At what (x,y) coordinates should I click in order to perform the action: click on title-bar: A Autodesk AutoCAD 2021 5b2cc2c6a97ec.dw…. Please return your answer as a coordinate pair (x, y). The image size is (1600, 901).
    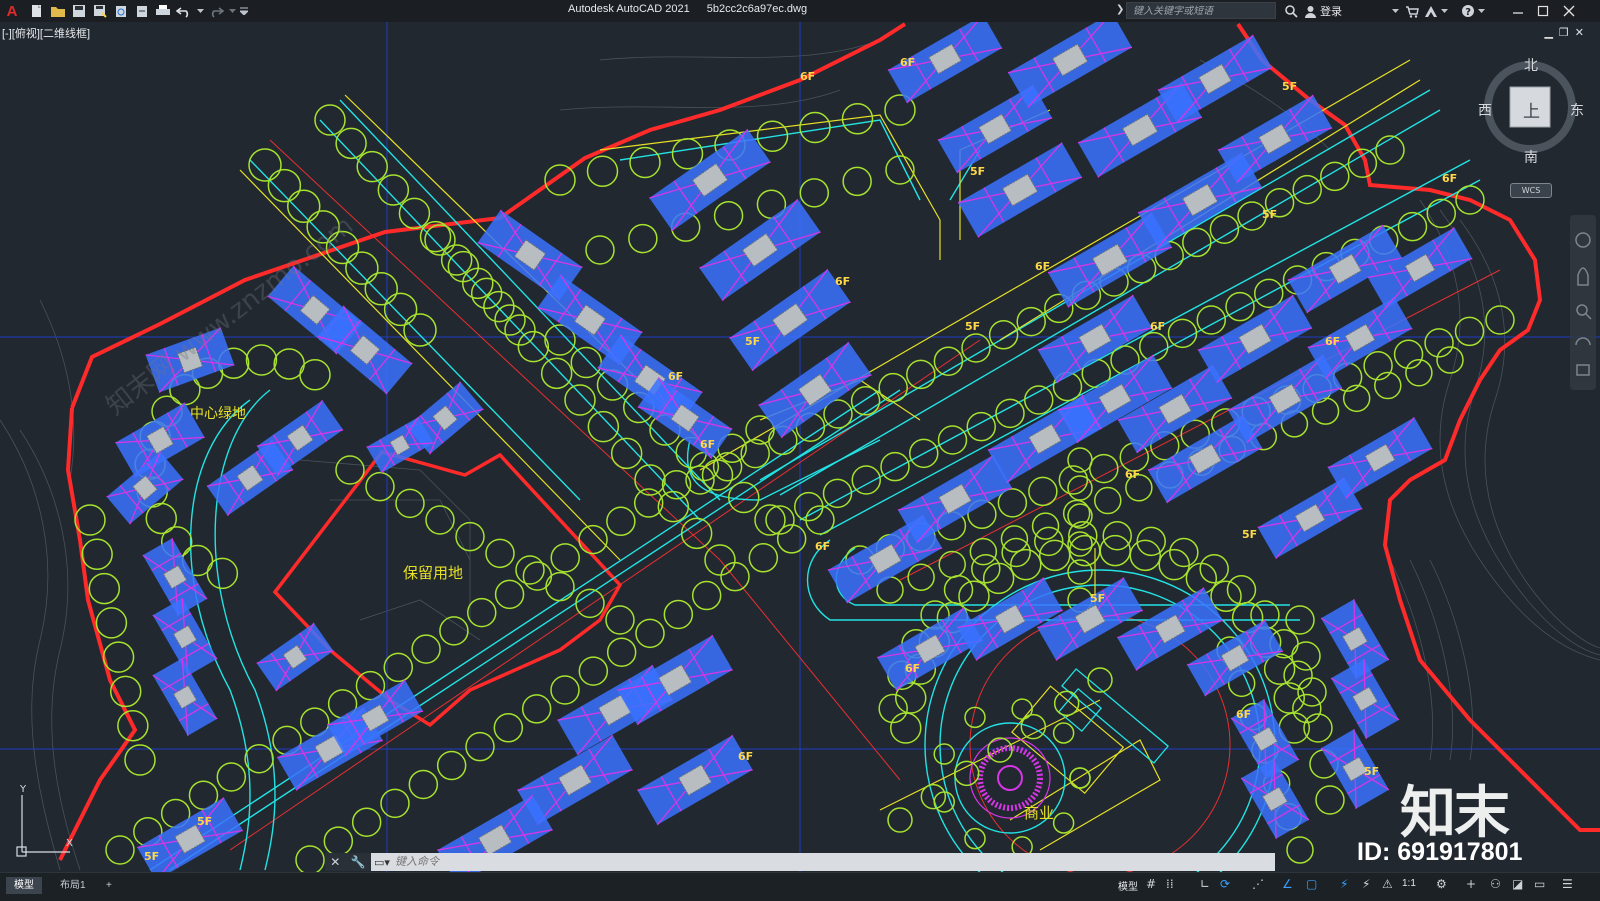
    Looking at the image, I should click on (800, 11).